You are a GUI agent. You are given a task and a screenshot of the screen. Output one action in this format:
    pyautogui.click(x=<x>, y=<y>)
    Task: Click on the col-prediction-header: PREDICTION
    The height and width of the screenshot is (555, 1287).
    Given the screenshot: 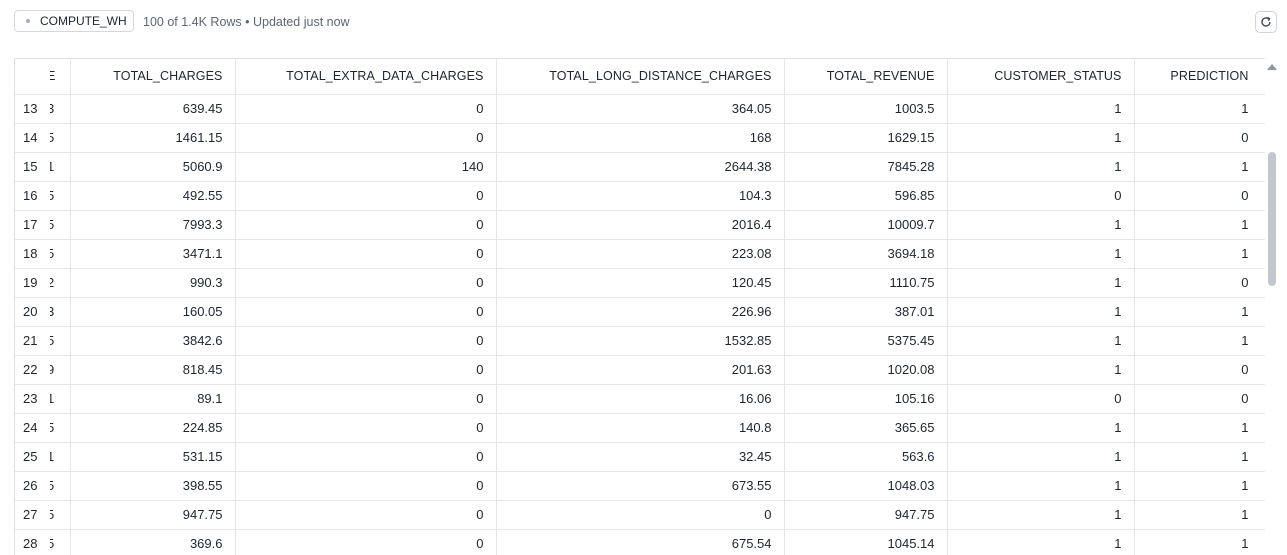 What is the action you would take?
    pyautogui.click(x=1199, y=77)
    